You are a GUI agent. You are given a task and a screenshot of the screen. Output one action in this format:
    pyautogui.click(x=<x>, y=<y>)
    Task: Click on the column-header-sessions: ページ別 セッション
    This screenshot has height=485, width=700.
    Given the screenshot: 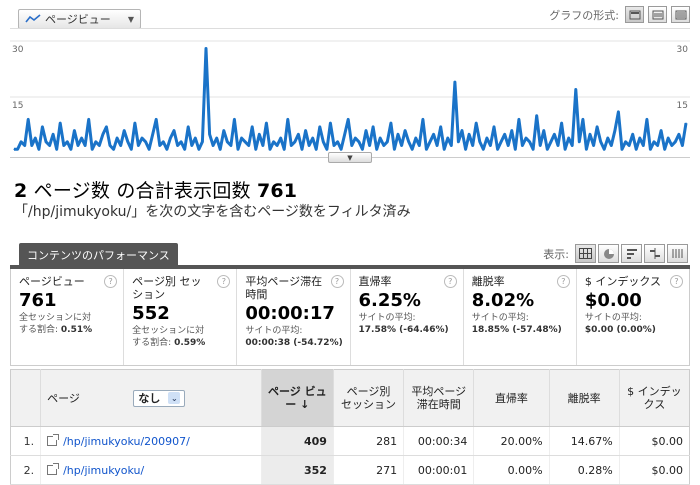 What is the action you would take?
    pyautogui.click(x=369, y=398)
    